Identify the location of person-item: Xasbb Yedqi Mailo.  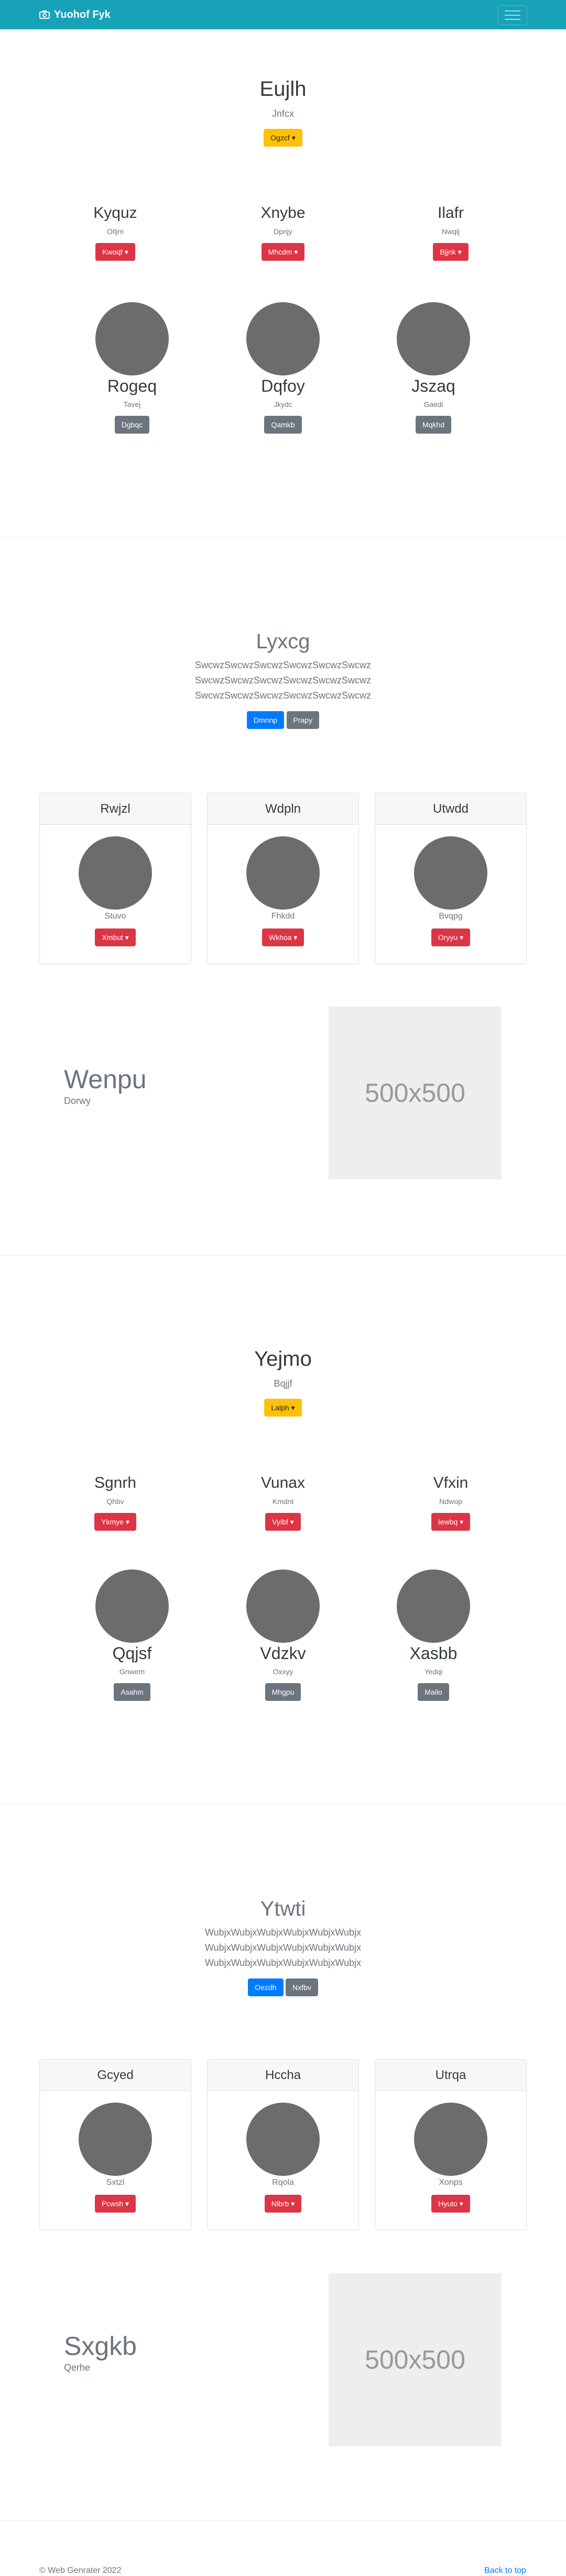
(433, 1635).